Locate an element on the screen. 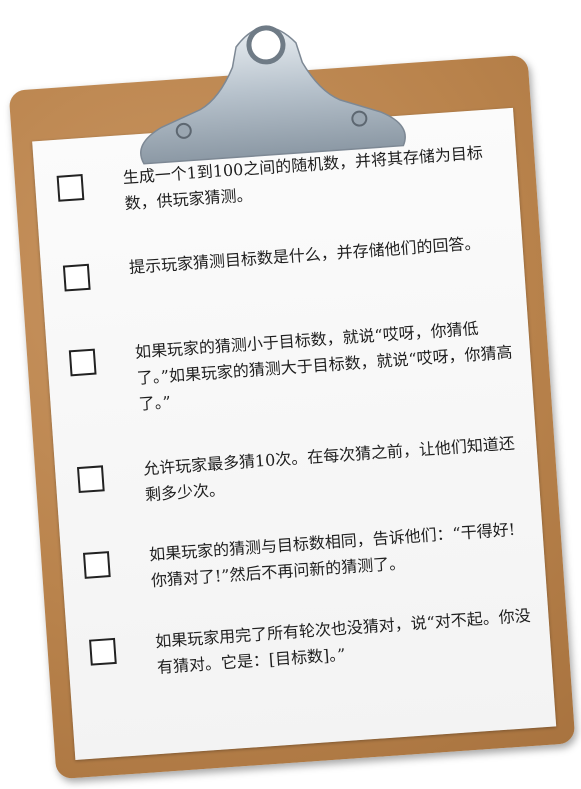 This screenshot has height=789, width=581. checklist-item-text: 允许玩家最多猜10次。在每次猜之前，让他们知道还剩多少次。 is located at coordinates (329, 469).